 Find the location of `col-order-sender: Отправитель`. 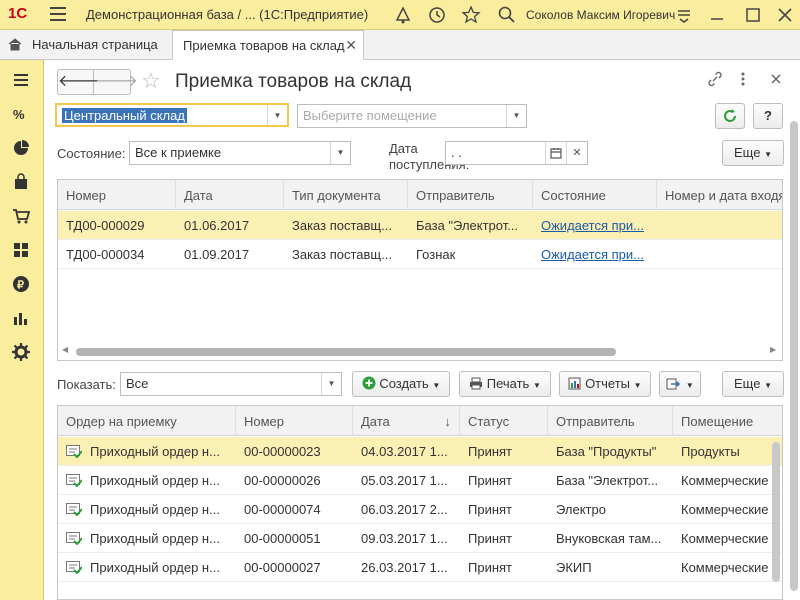

col-order-sender: Отправитель is located at coordinates (610, 421).